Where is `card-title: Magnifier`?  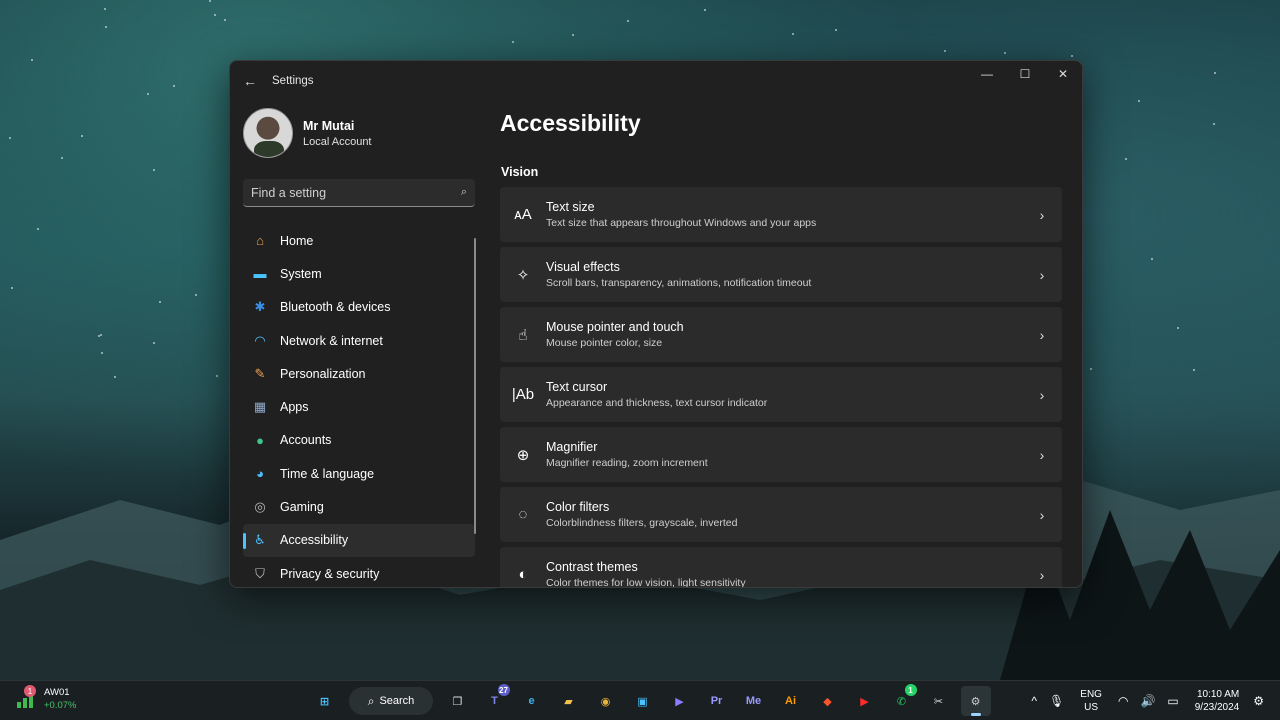 card-title: Magnifier is located at coordinates (572, 447).